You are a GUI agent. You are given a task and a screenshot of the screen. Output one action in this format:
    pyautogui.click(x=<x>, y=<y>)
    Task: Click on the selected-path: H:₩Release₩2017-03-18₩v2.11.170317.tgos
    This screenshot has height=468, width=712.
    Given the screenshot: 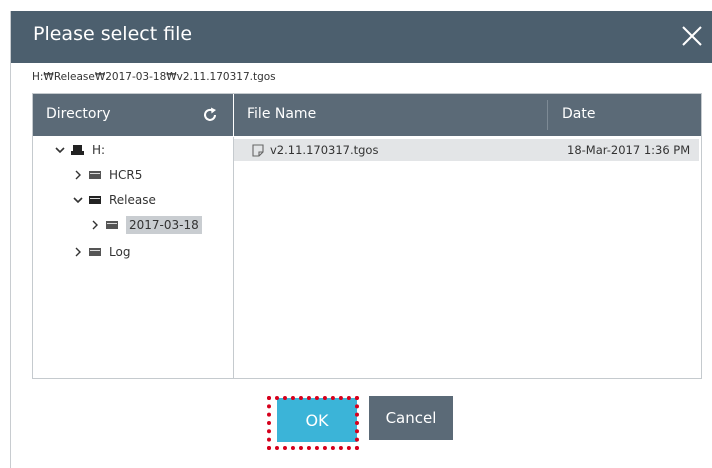 What is the action you would take?
    pyautogui.click(x=154, y=77)
    